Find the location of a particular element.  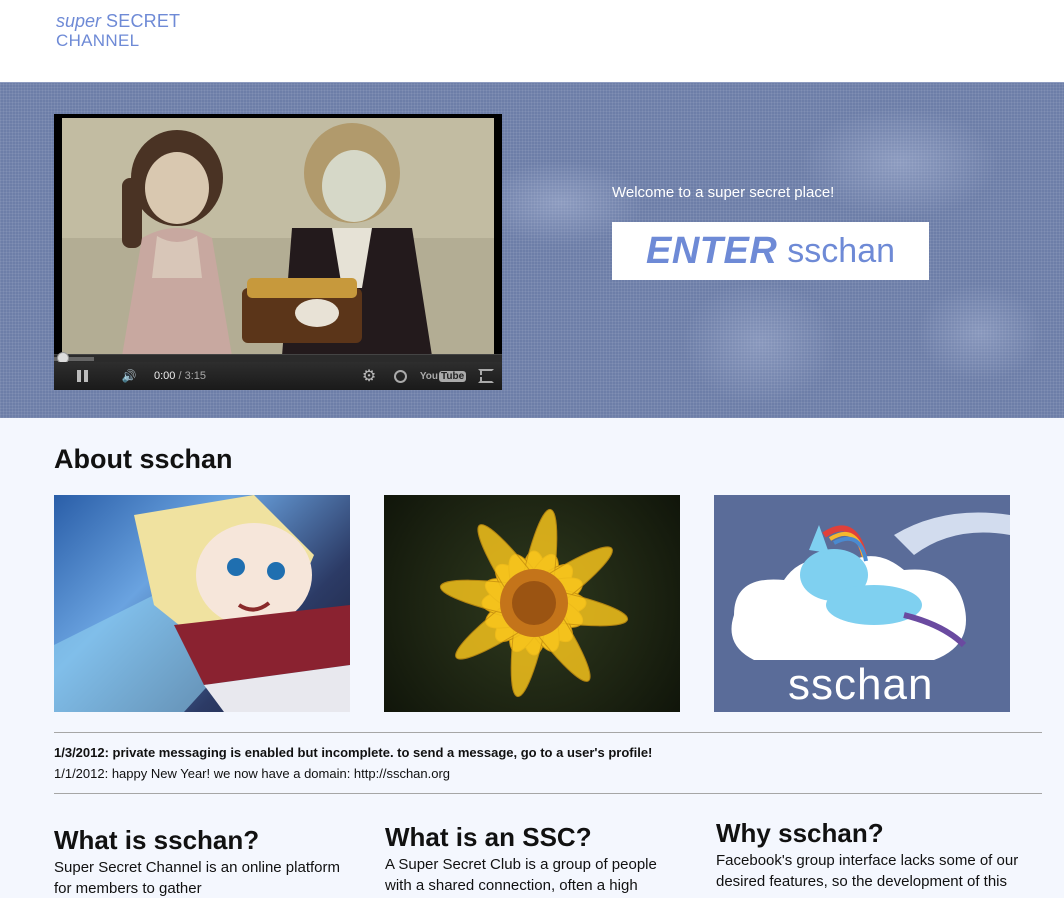

video-time-total: / 3:15 is located at coordinates (192, 376).